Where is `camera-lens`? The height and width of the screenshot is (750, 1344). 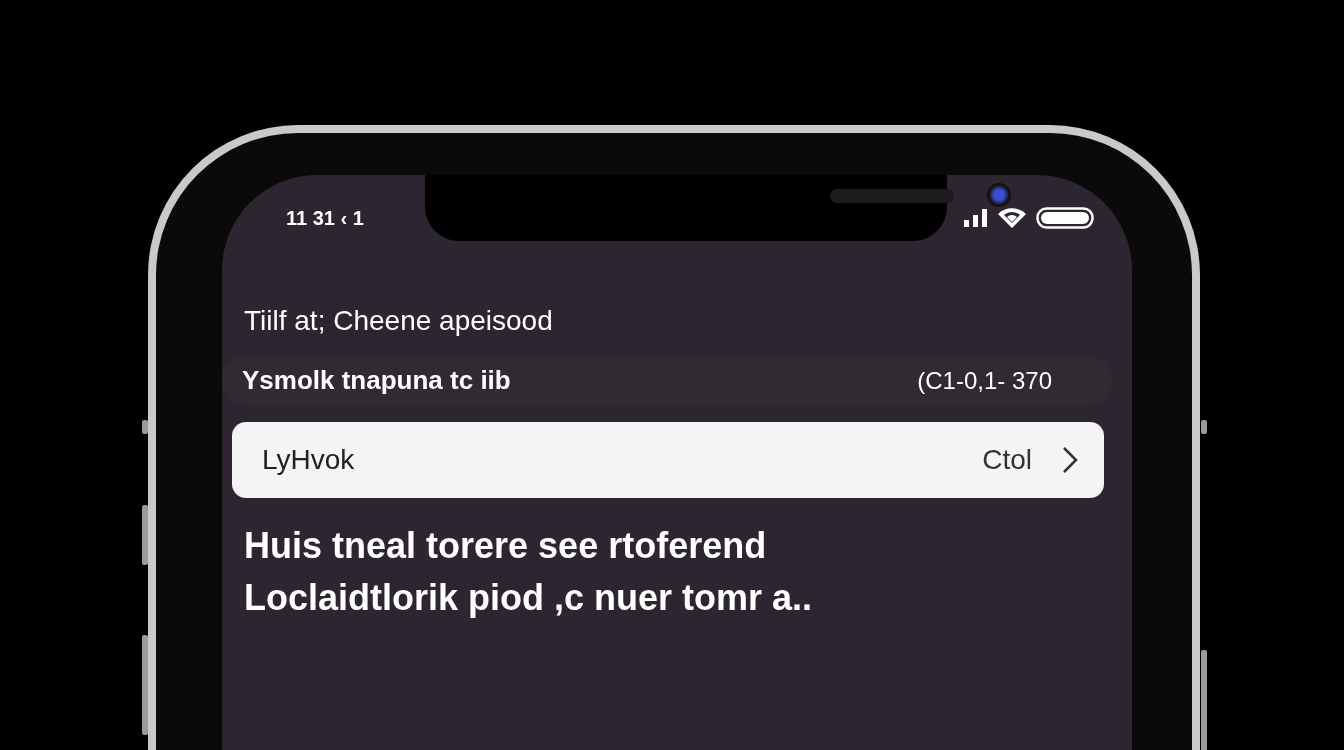
camera-lens is located at coordinates (999, 195).